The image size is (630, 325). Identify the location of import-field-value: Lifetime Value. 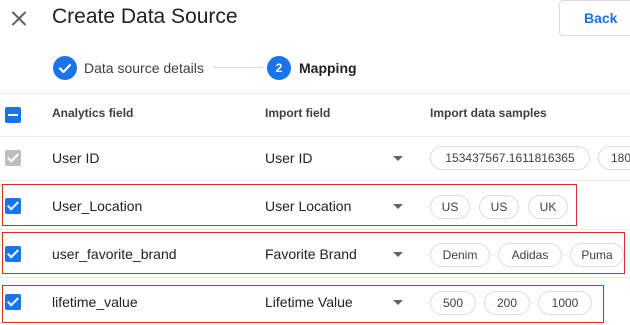
(309, 302).